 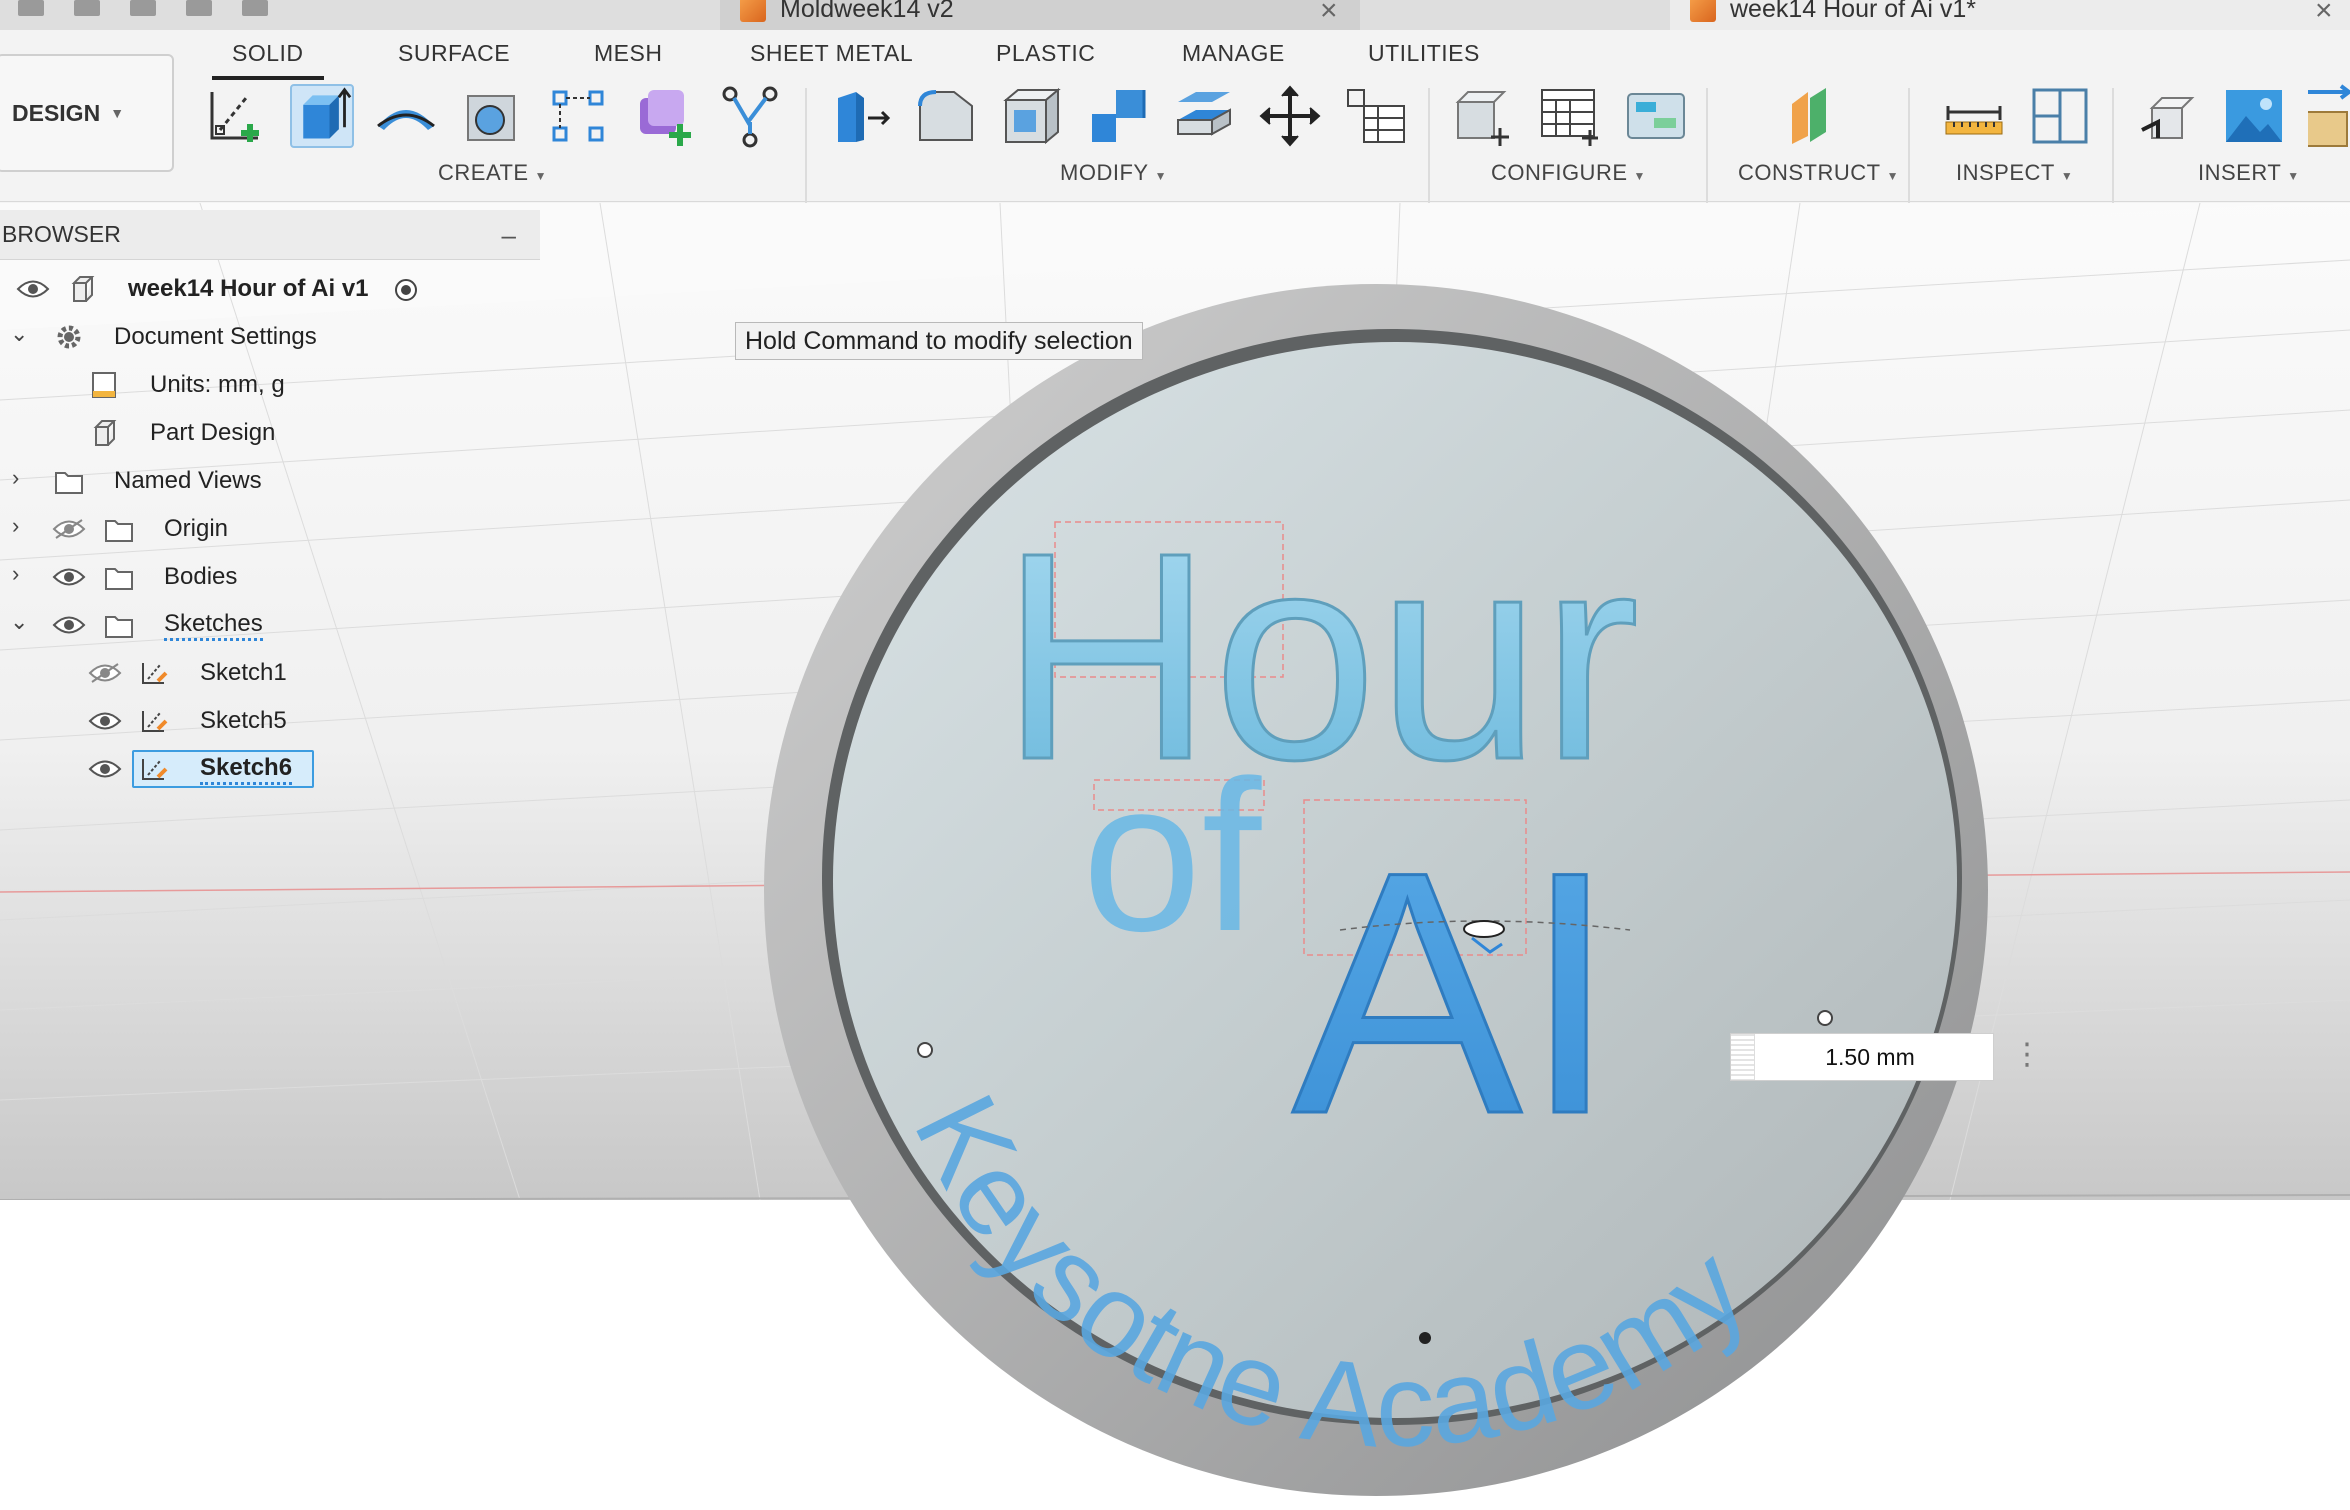 I want to click on tab-plastic: PLASTIC, so click(x=1045, y=53).